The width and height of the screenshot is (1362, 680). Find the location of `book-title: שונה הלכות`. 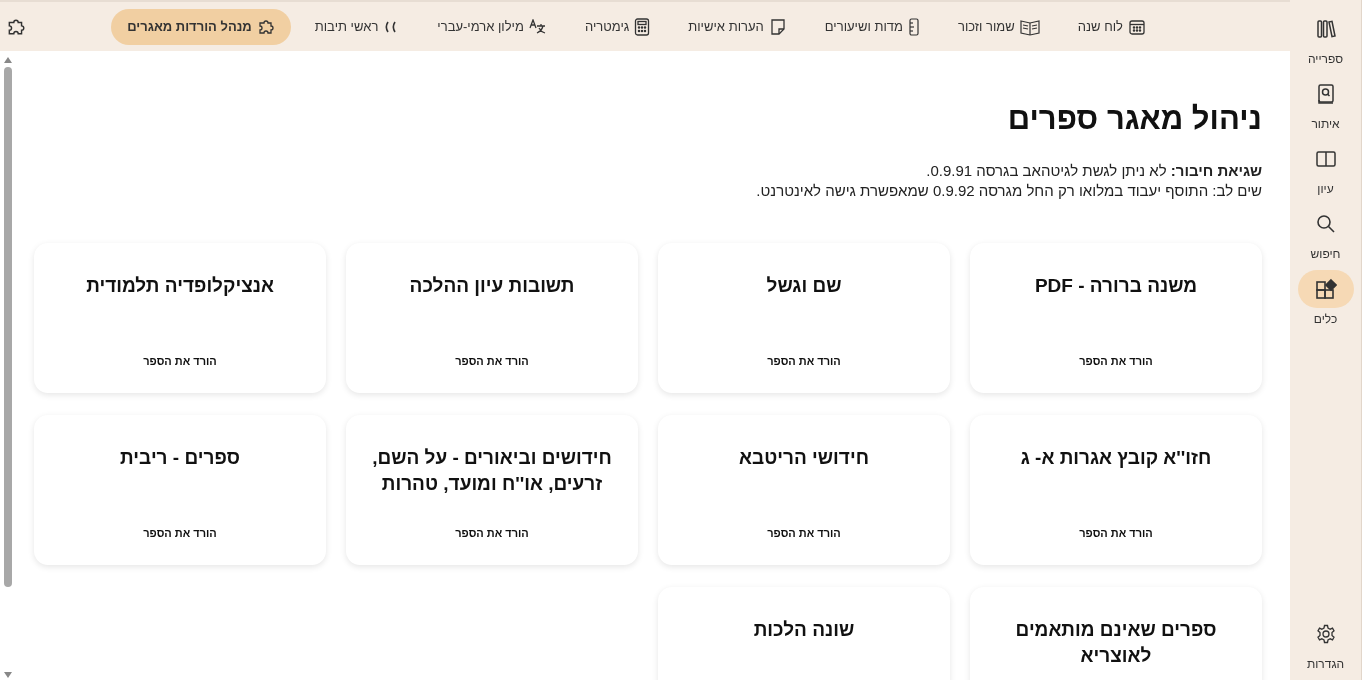

book-title: שונה הלכות is located at coordinates (804, 630).